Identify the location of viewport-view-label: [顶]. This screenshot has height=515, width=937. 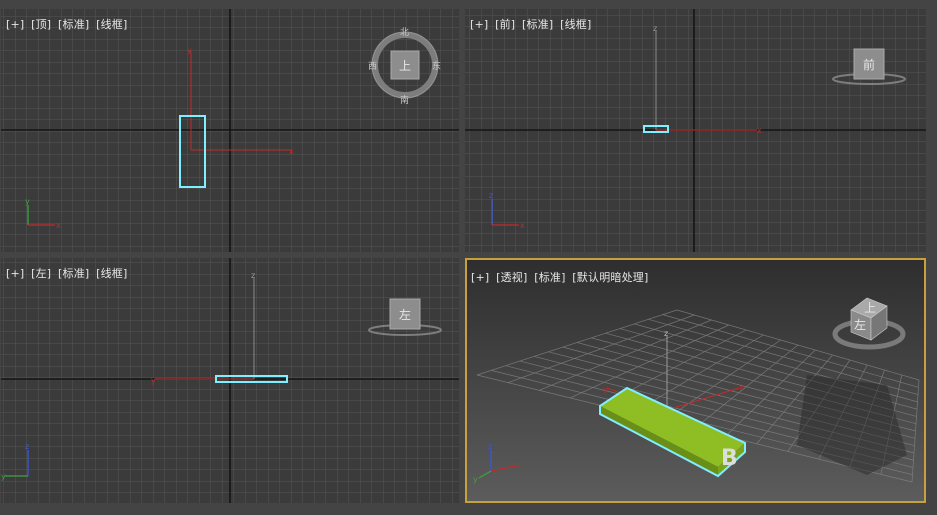
(41, 24).